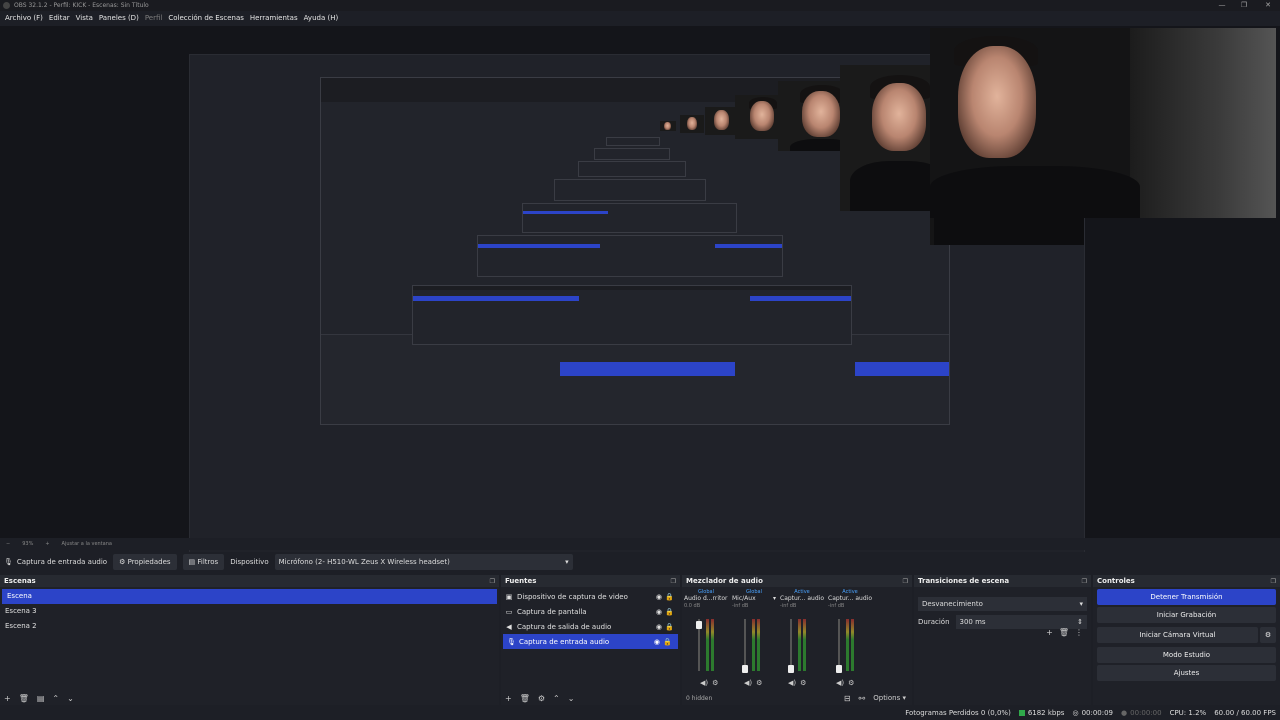 This screenshot has height=720, width=1280. I want to click on filters-button: ▤ Filtros, so click(203, 562).